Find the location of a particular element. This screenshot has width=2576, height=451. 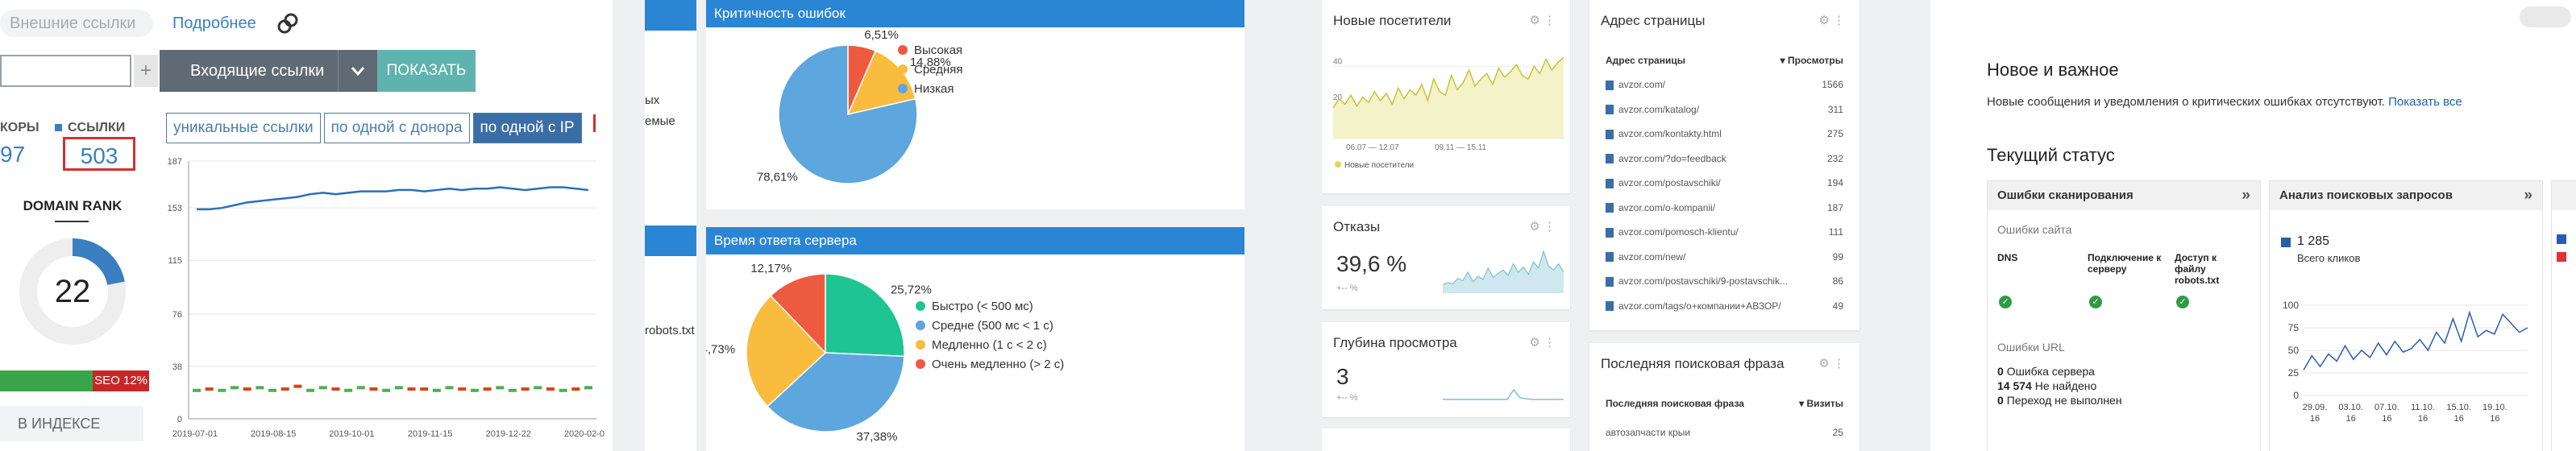

side-text-1: ых is located at coordinates (652, 100).